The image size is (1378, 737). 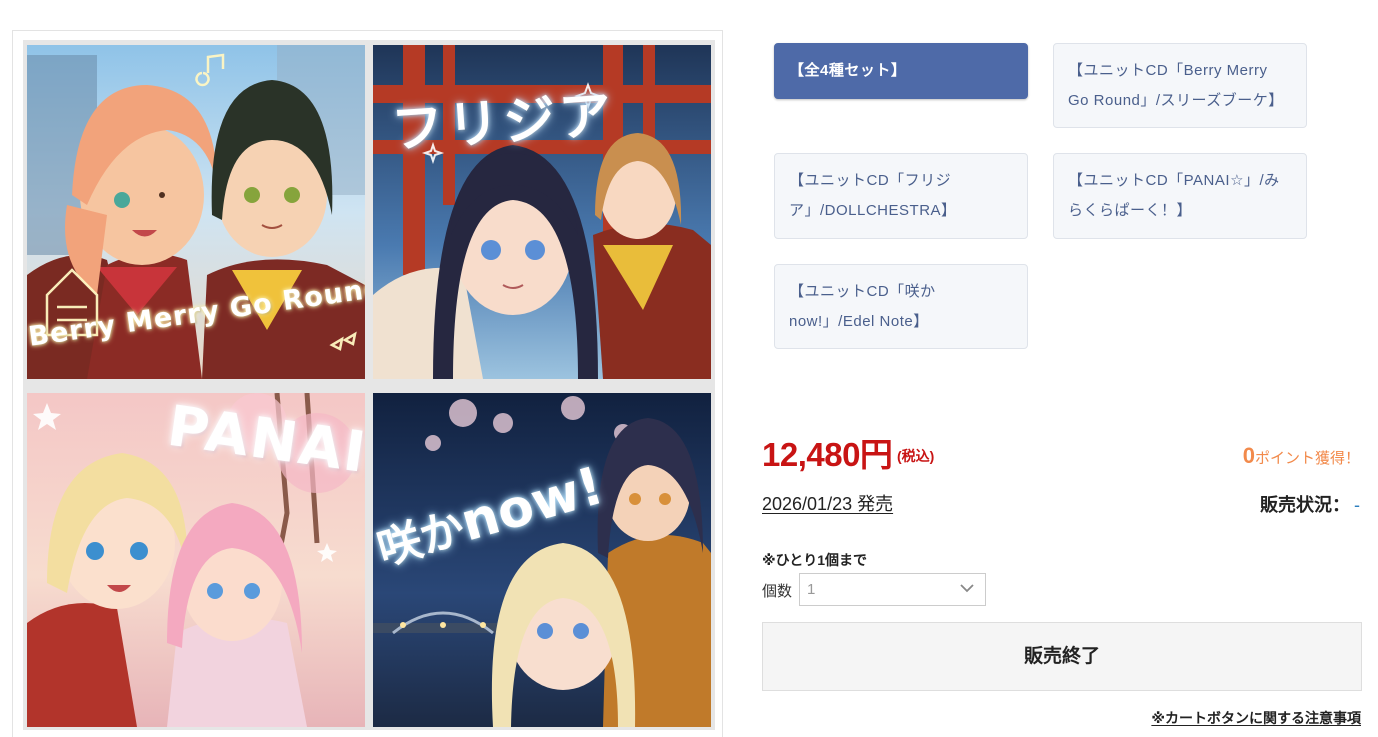 What do you see at coordinates (542, 212) in the screenshot?
I see `jacket-freesia: フリジア` at bounding box center [542, 212].